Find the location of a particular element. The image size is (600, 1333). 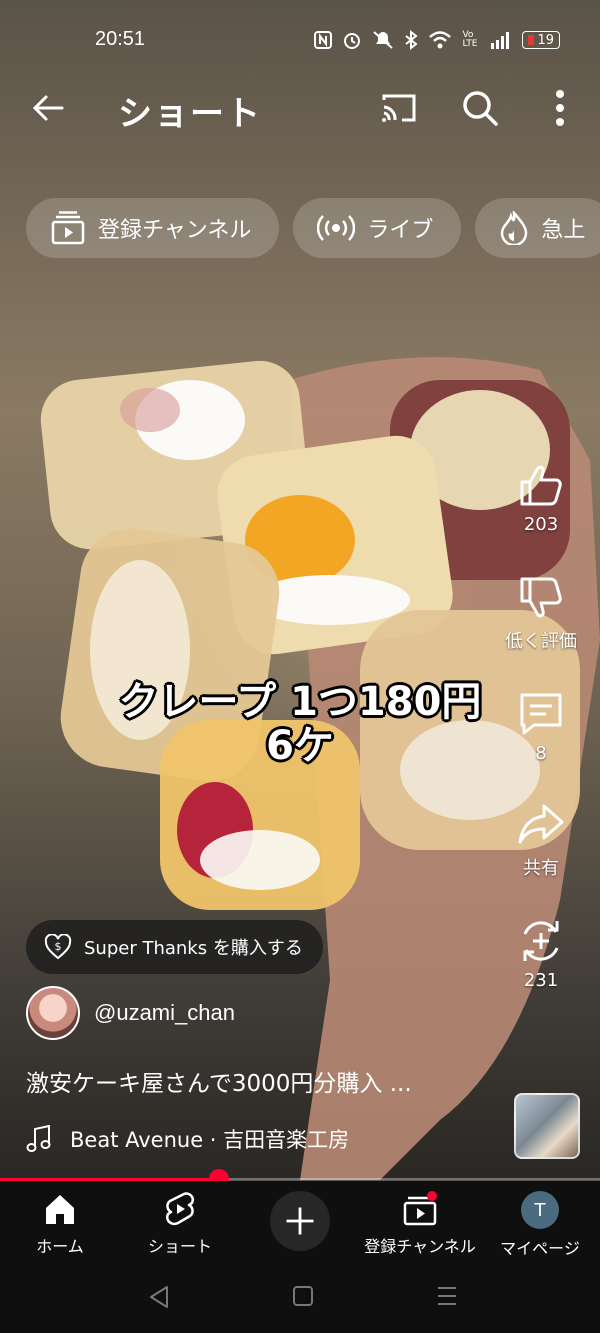

super-thanks-label: Super Thanks を購入する is located at coordinates (193, 948).